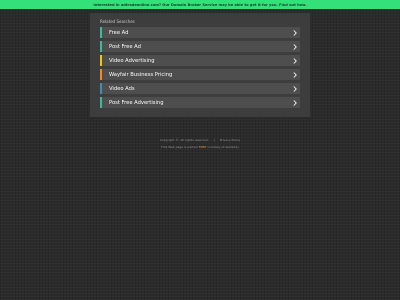 The width and height of the screenshot is (400, 300). I want to click on related-search-video-ads: Video Ads, so click(200, 88).